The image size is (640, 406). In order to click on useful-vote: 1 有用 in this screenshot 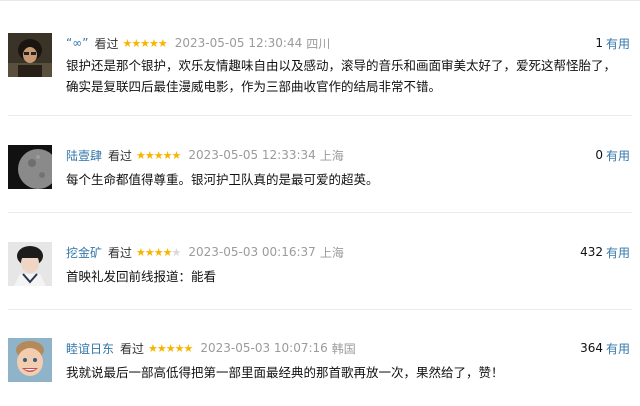, I will do `click(612, 43)`.